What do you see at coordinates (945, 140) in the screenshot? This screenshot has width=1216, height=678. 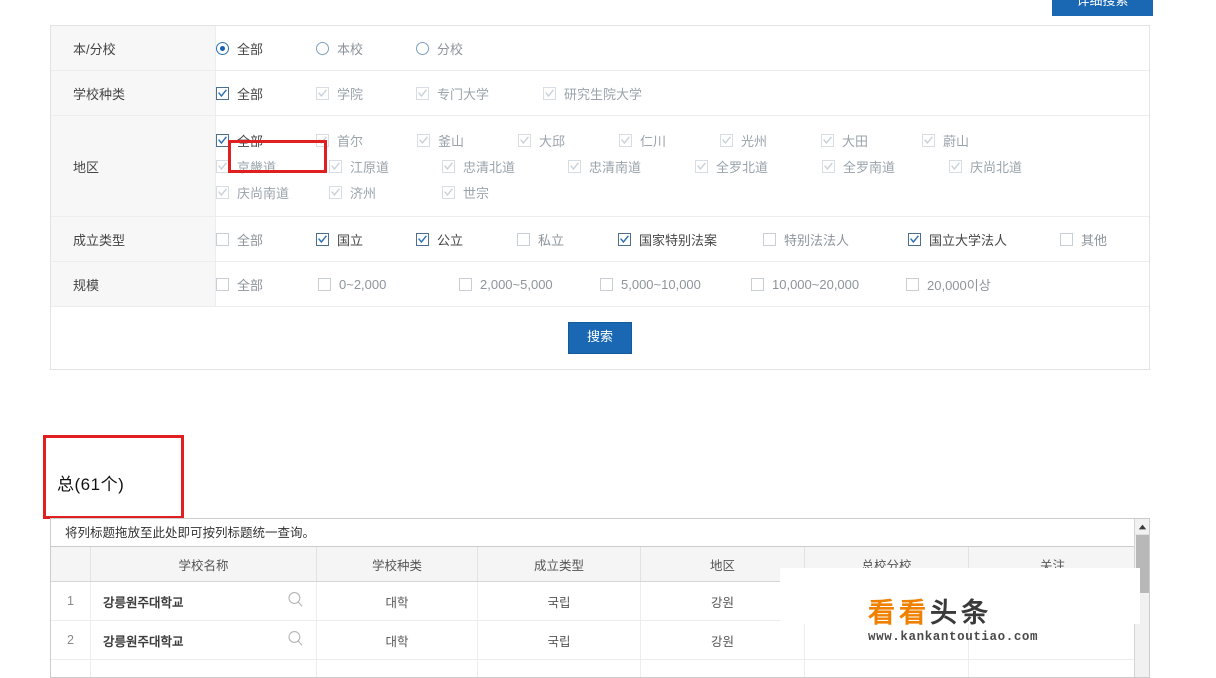 I see `checkbox-option-region-ulsan: 蔚山` at bounding box center [945, 140].